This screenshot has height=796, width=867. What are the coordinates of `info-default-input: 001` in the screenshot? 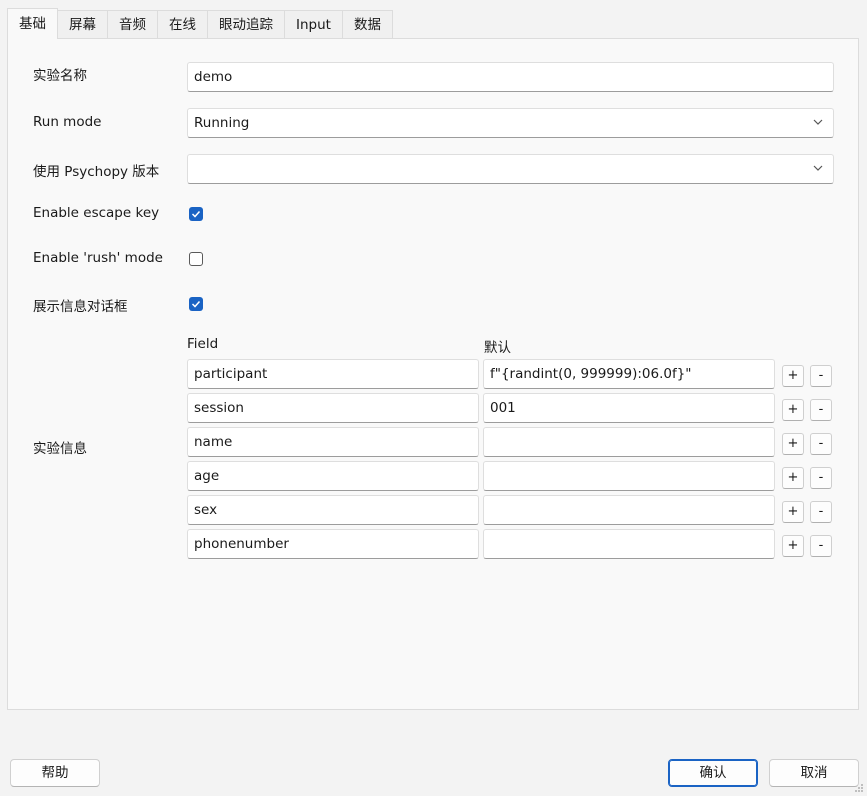 It's located at (629, 408).